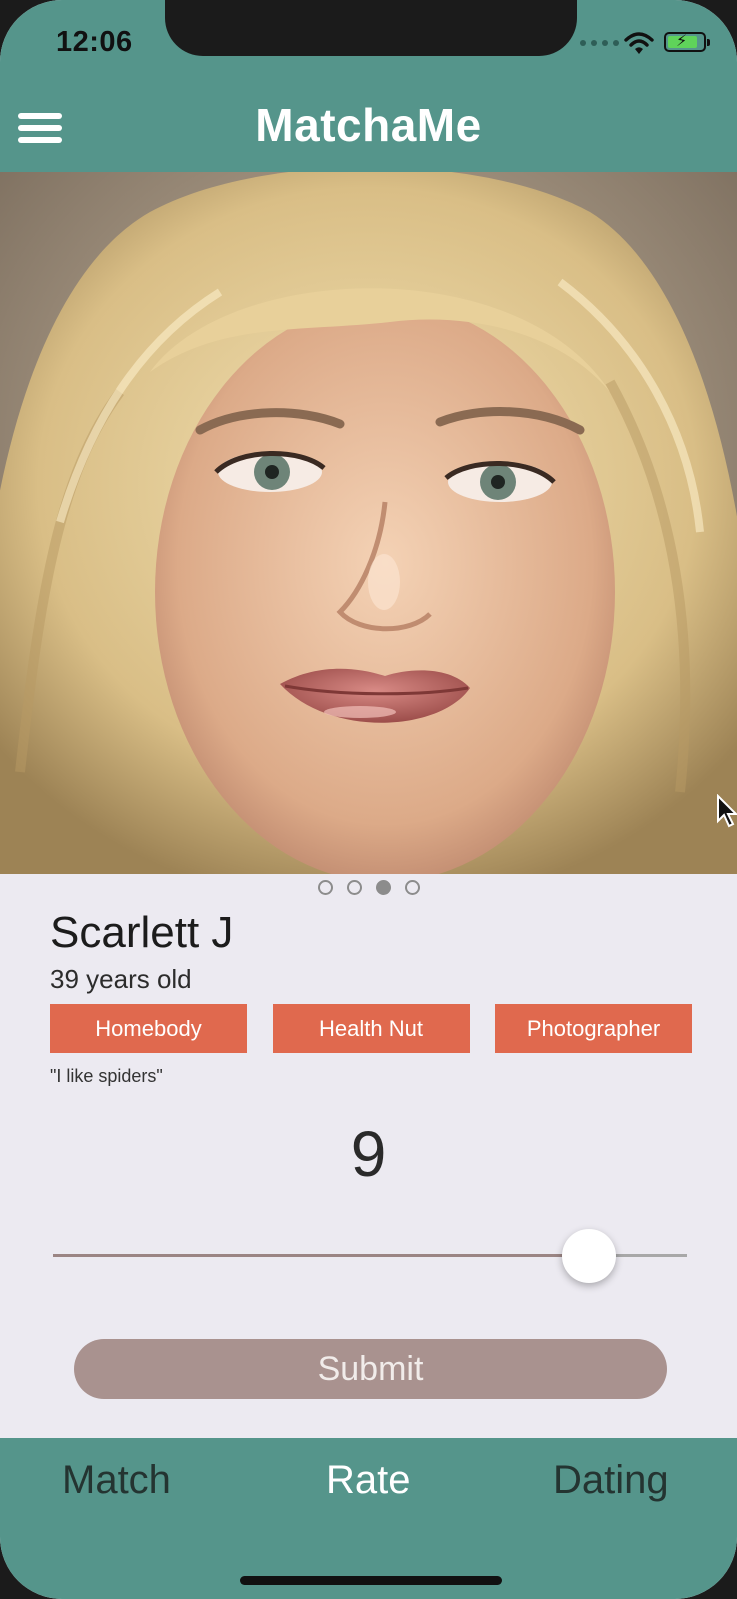 The height and width of the screenshot is (1599, 737). Describe the element at coordinates (383, 887) in the screenshot. I see `page-dot-active` at that location.